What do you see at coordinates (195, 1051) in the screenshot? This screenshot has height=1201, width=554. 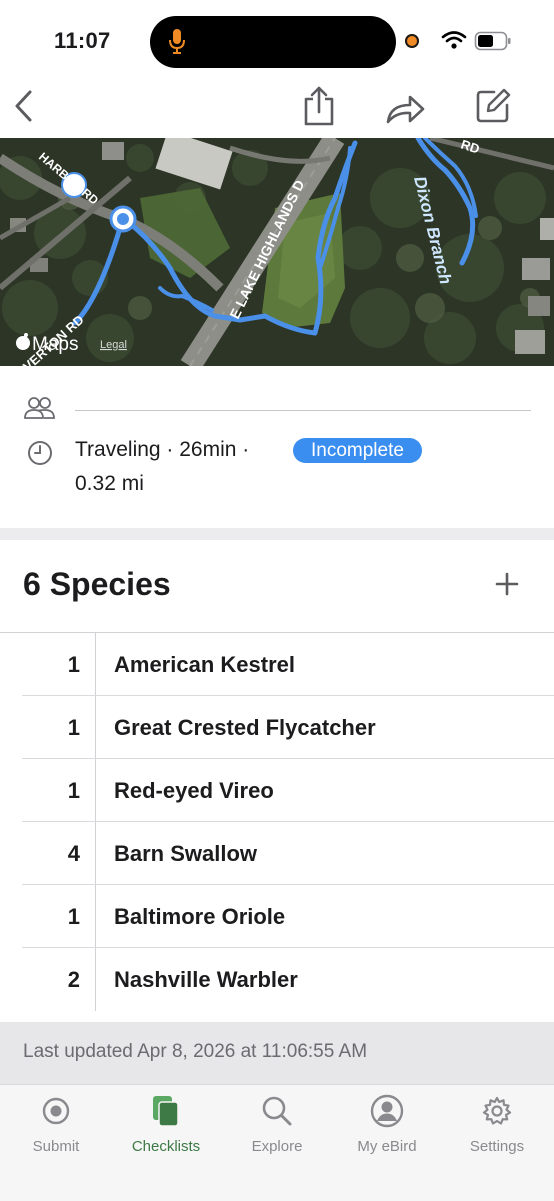 I see `last-updated-text: Last updated Apr 8, 2026 at 11:06:55 AM` at bounding box center [195, 1051].